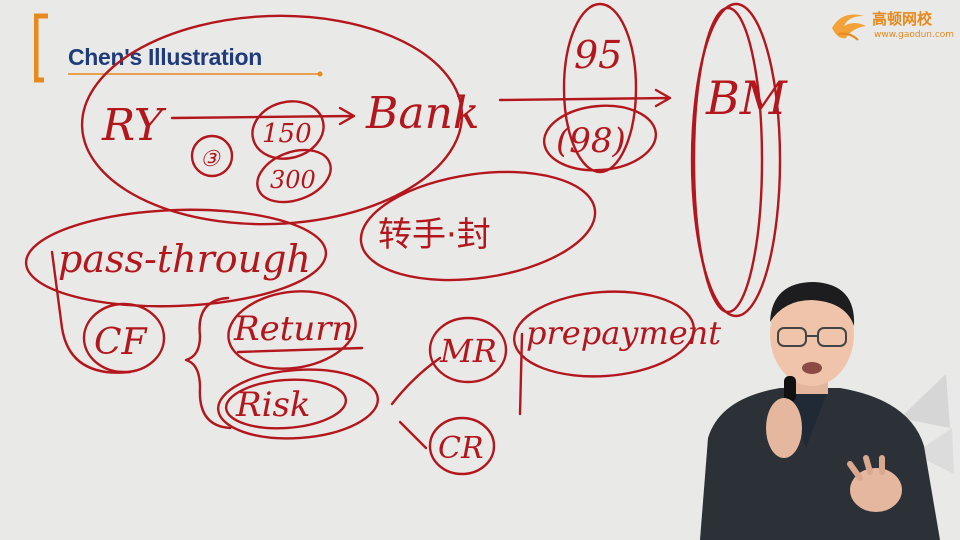 This screenshot has height=540, width=960. What do you see at coordinates (287, 134) in the screenshot?
I see `label-150: 150` at bounding box center [287, 134].